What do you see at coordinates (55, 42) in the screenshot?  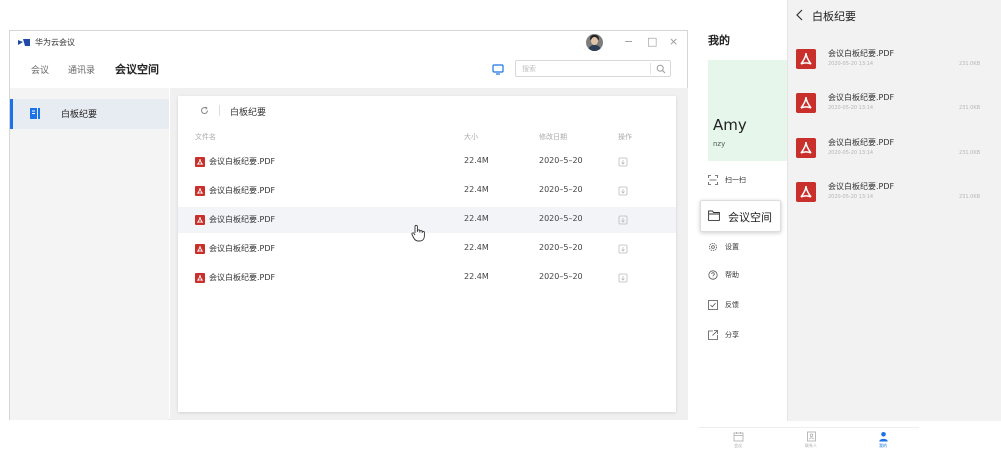 I see `app-title: 华为云会议` at bounding box center [55, 42].